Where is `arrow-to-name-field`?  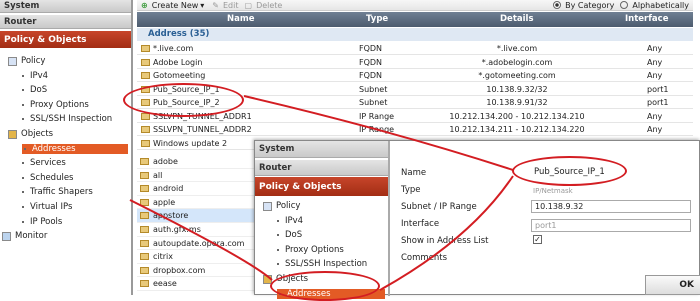
arrow-to-name-field is located at coordinates (378, 133).